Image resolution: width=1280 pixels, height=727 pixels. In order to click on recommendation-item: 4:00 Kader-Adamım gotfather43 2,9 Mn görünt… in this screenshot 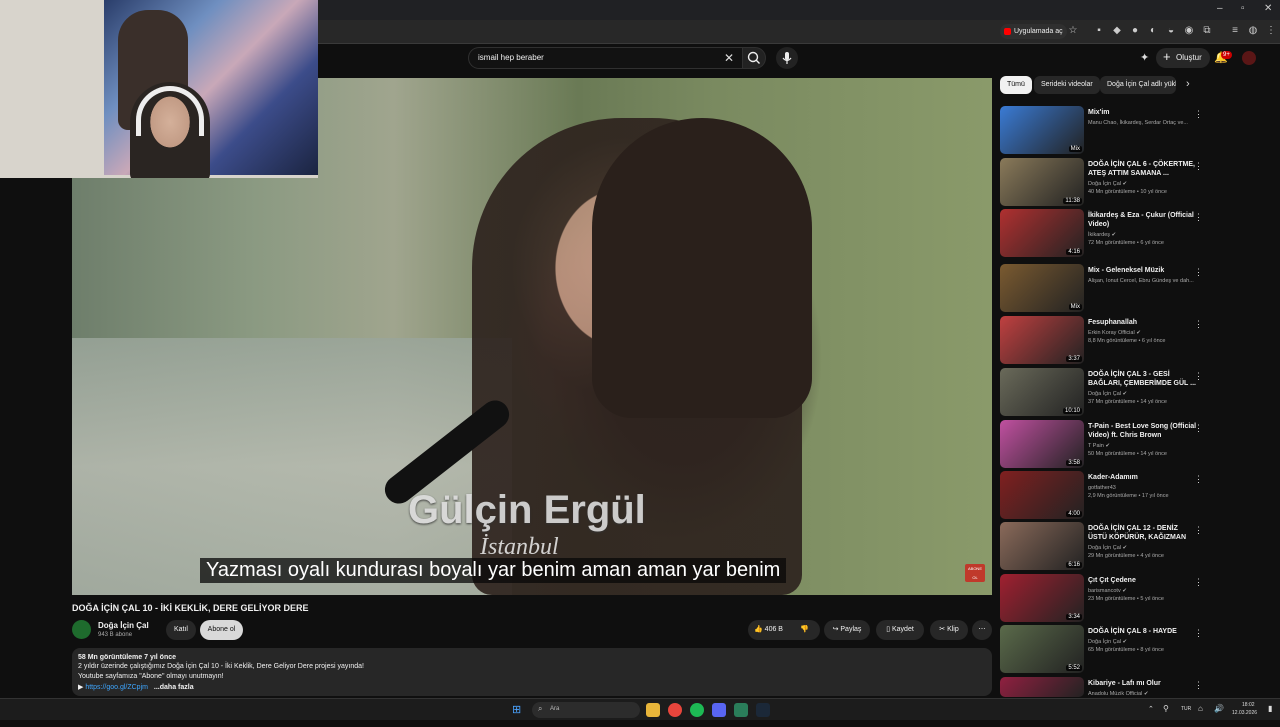, I will do `click(1102, 496)`.